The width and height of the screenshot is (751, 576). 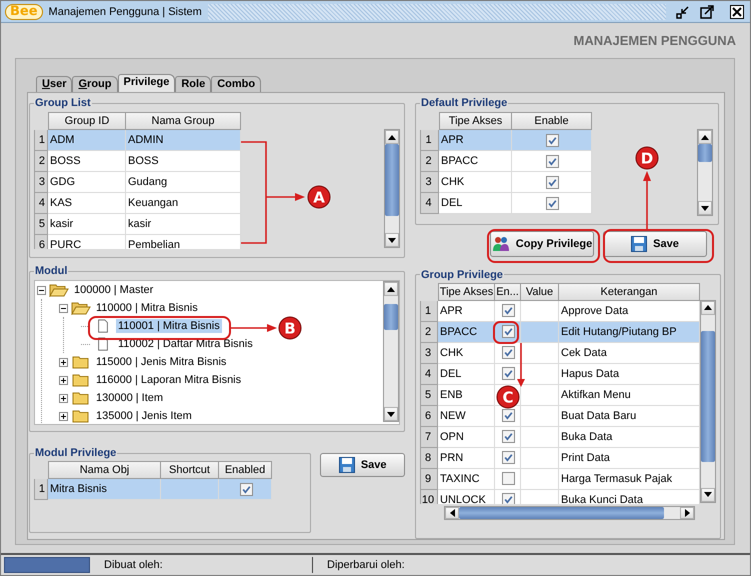 What do you see at coordinates (41, 224) in the screenshot?
I see `row-number: 5` at bounding box center [41, 224].